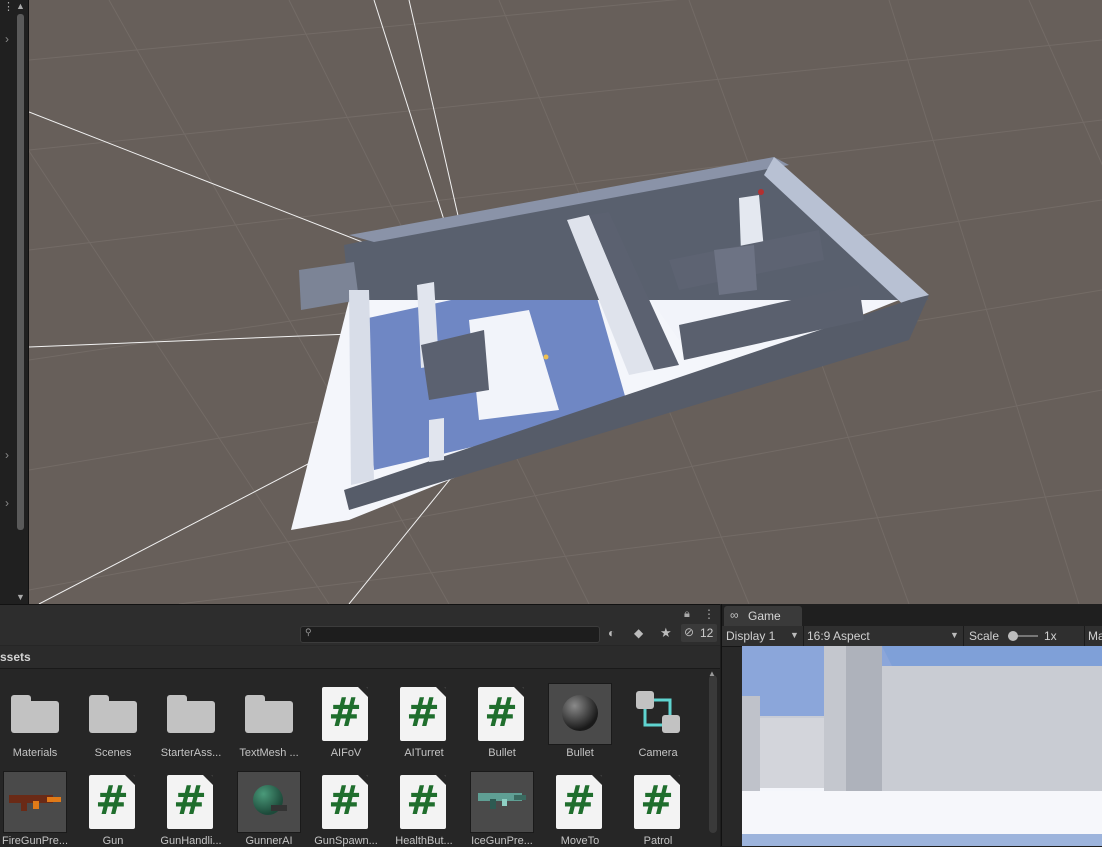  I want to click on asset-item: Bullet, so click(580, 726).